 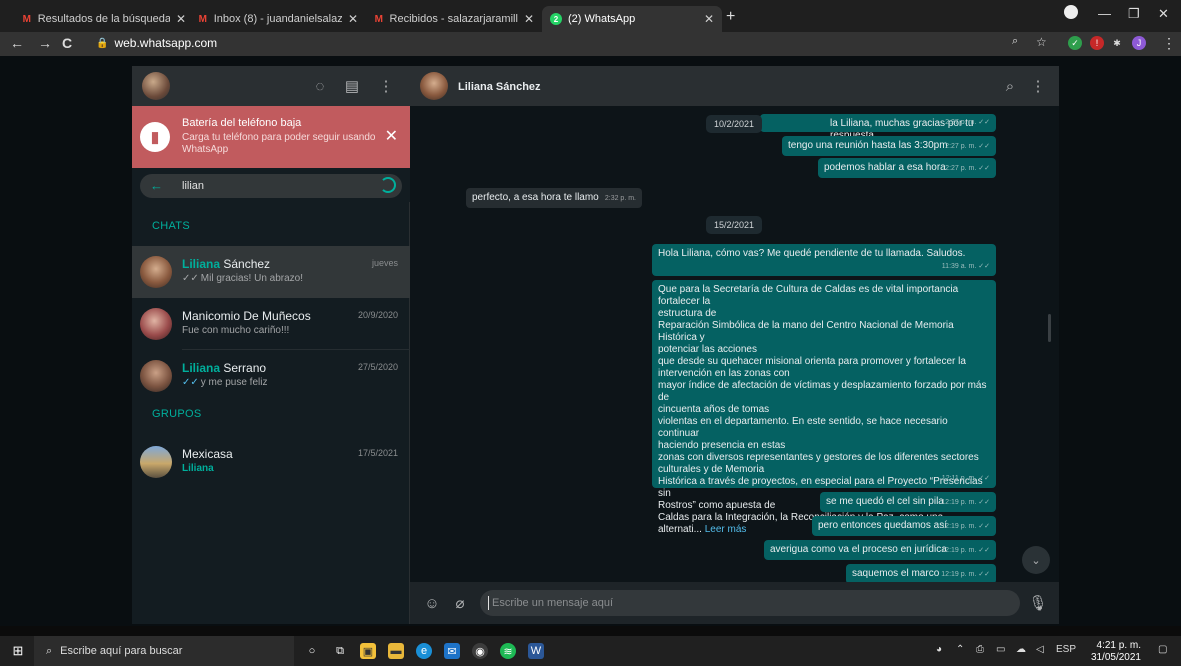 I want to click on minimize-icon: —, so click(x=1104, y=13).